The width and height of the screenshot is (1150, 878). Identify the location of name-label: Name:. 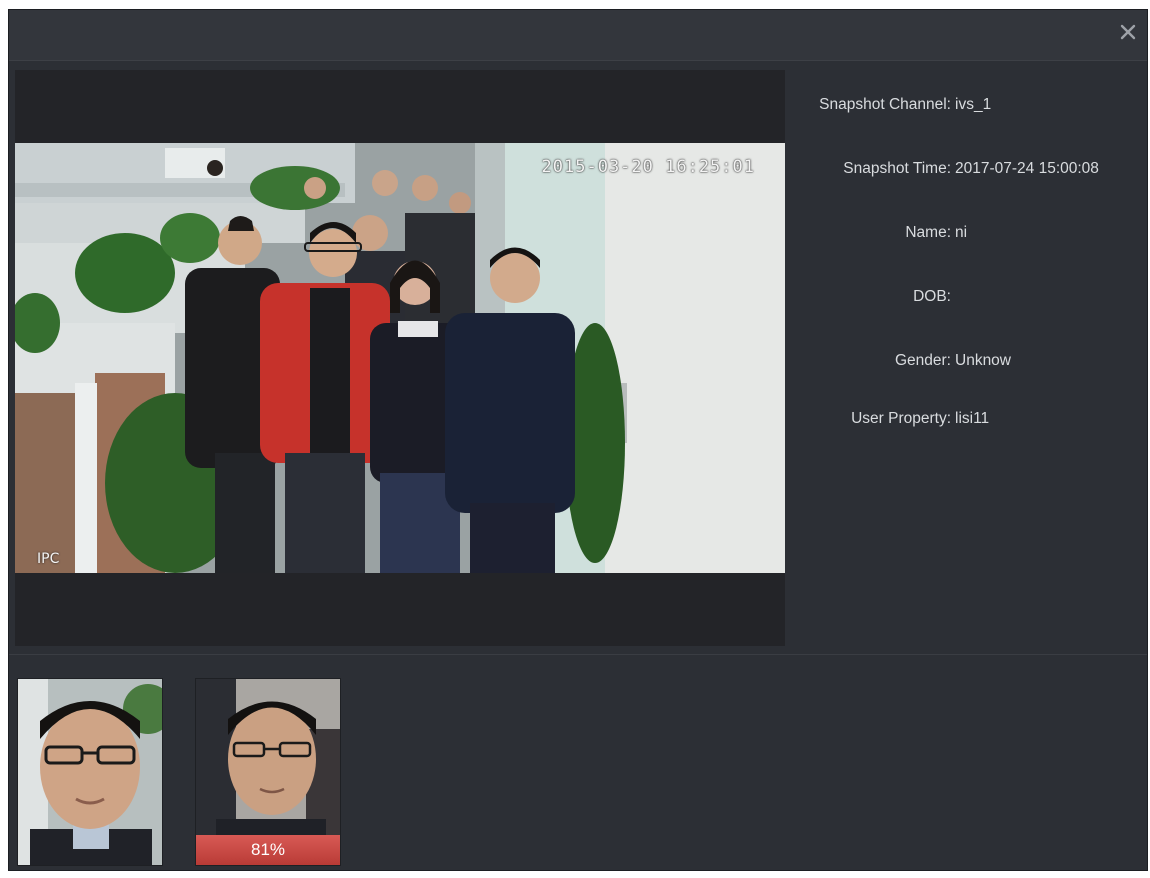
(928, 232).